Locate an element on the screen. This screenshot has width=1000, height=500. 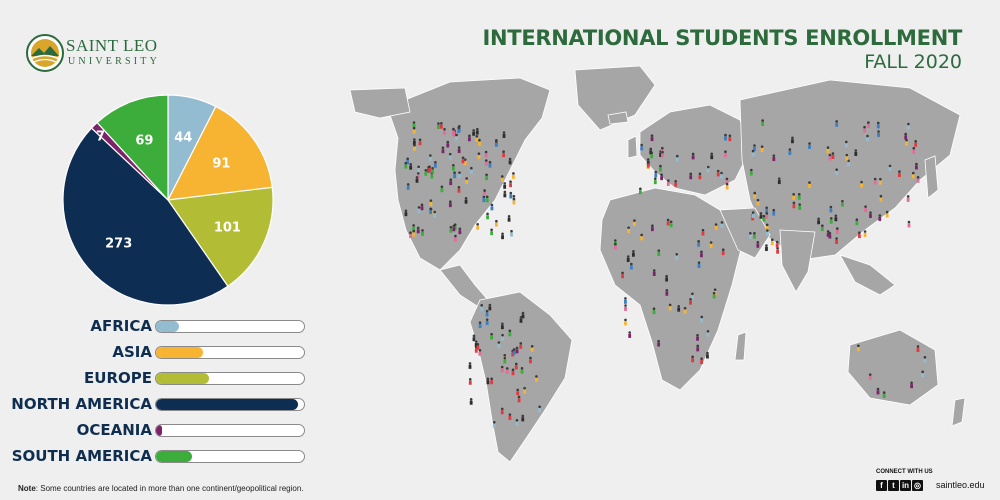
instagram-icon: ◎ is located at coordinates (917, 485).